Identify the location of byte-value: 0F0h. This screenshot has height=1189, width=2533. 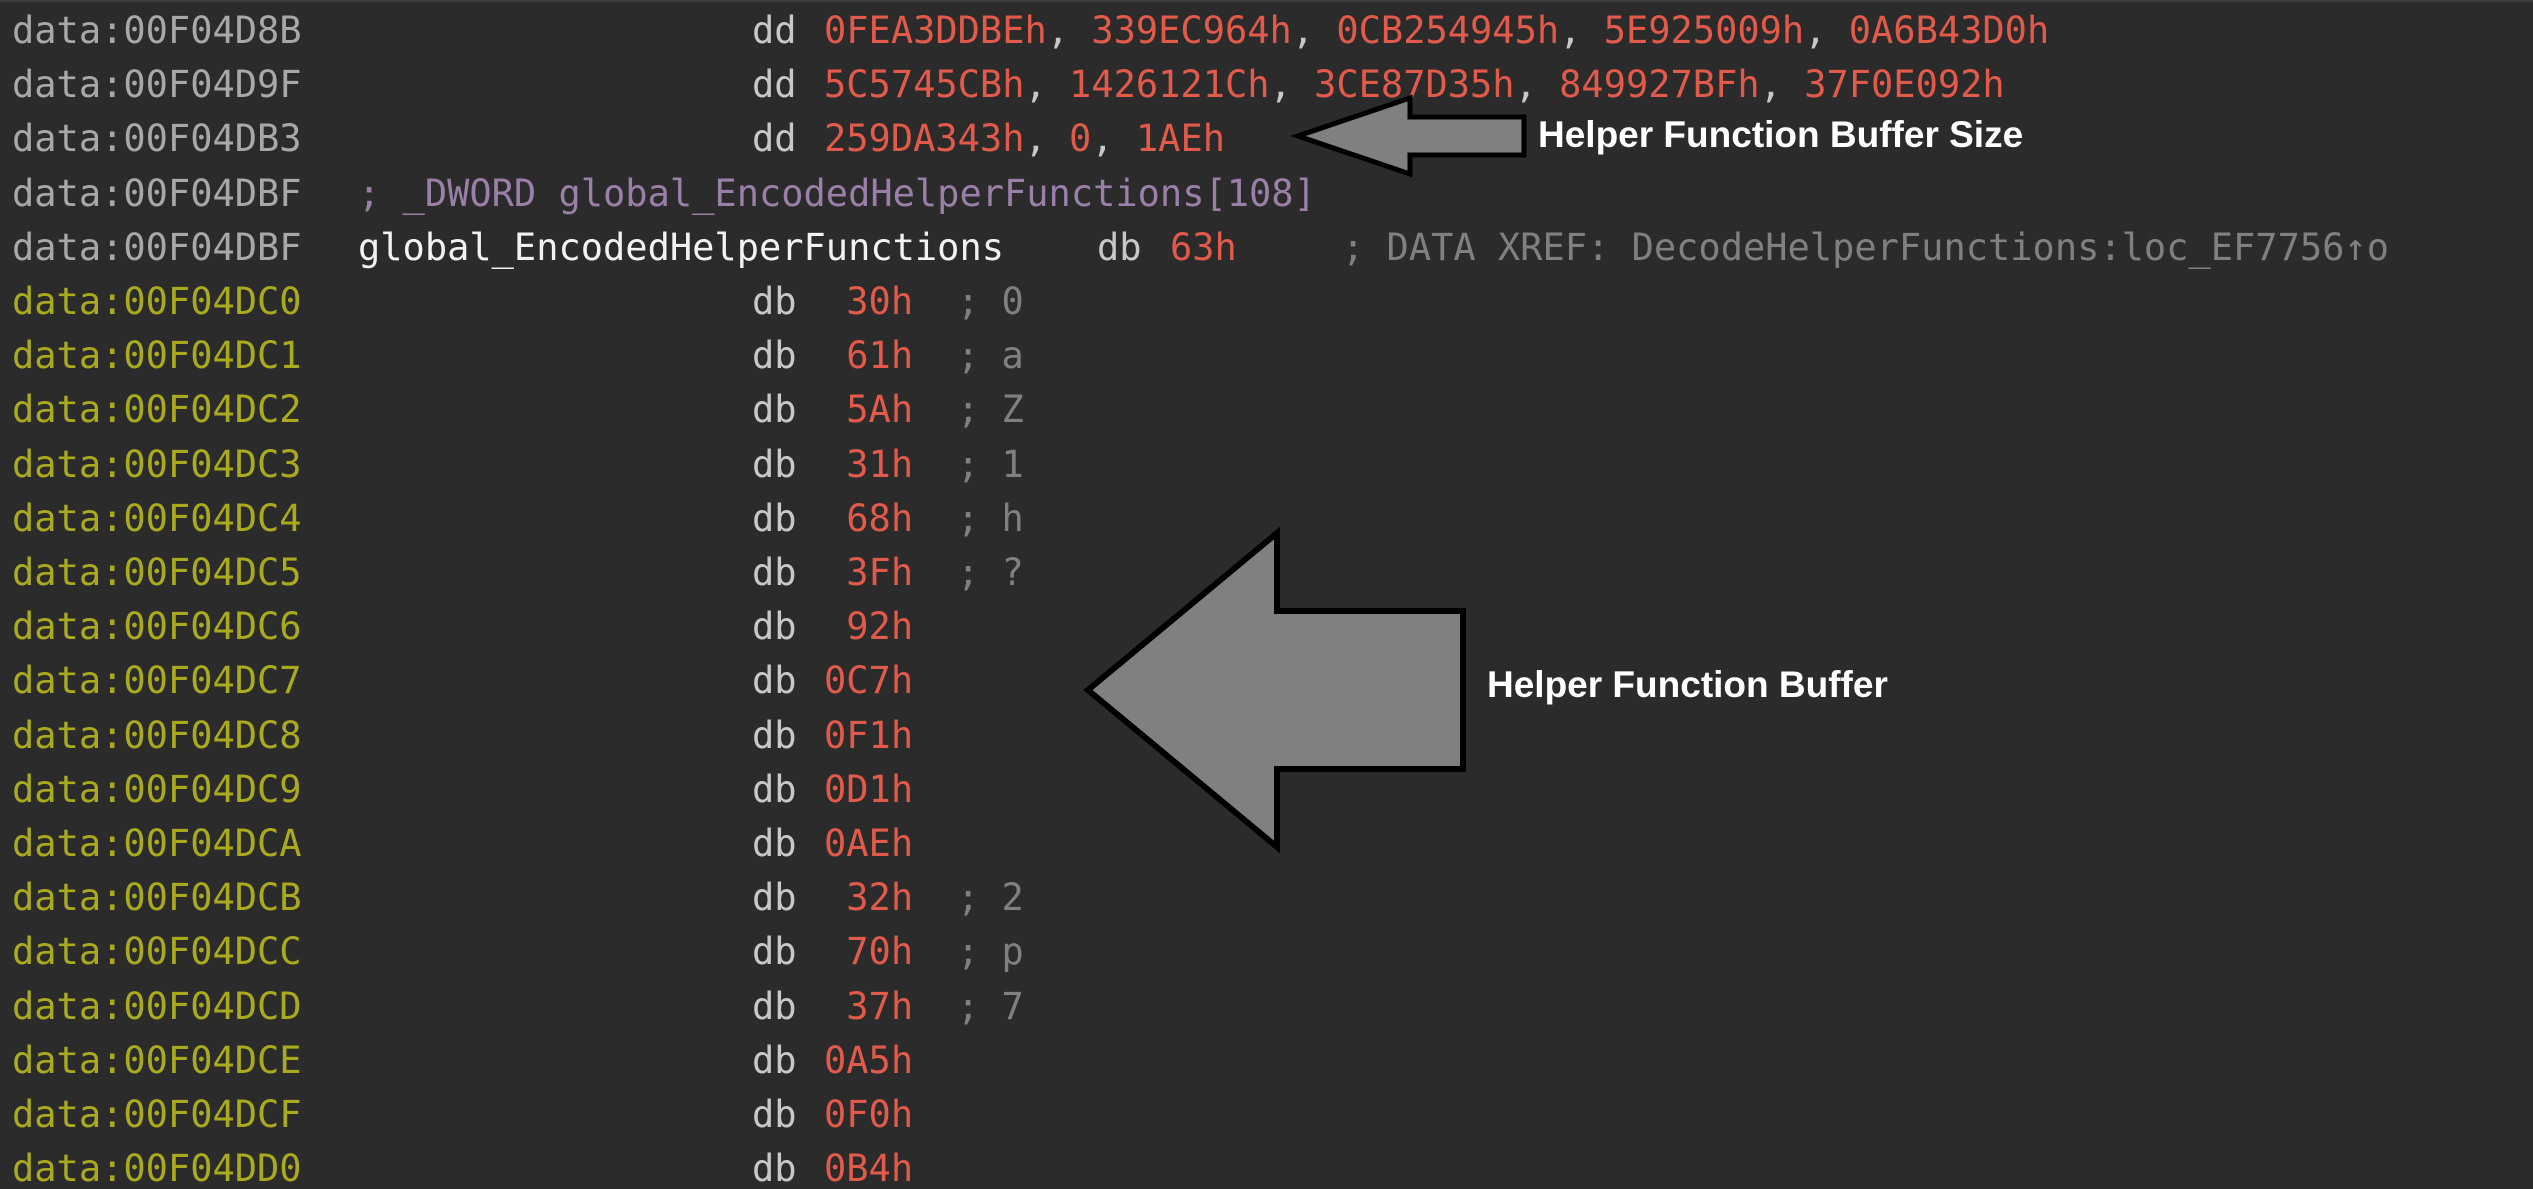
(868, 1115).